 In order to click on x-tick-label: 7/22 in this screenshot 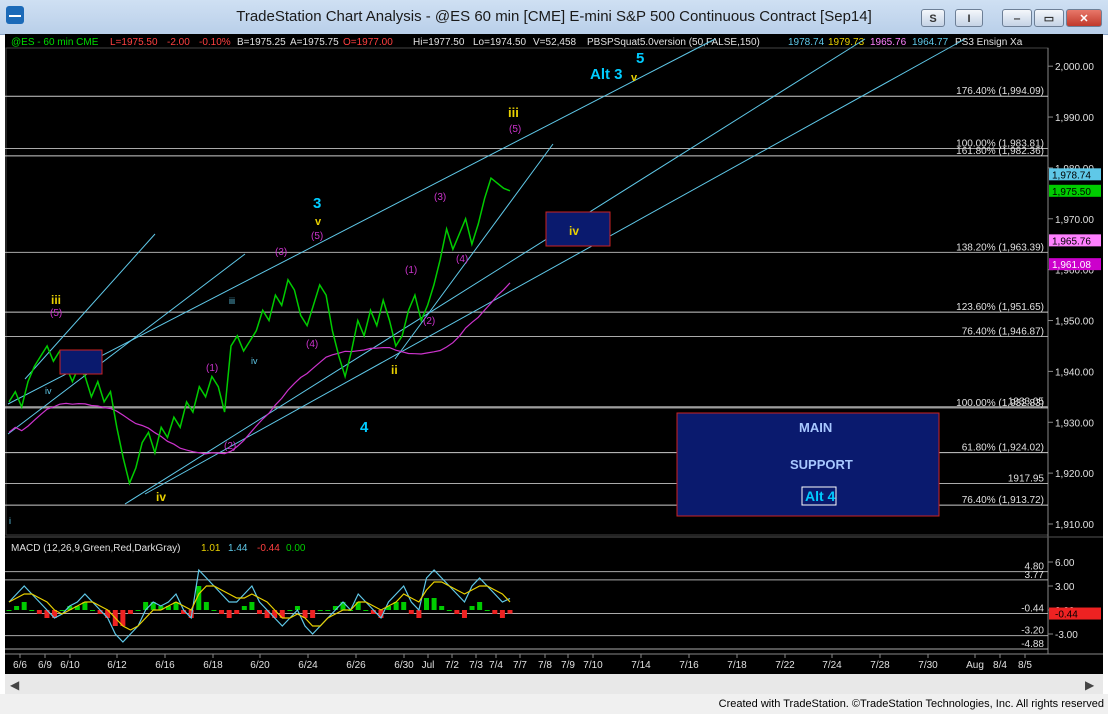, I will do `click(785, 665)`.